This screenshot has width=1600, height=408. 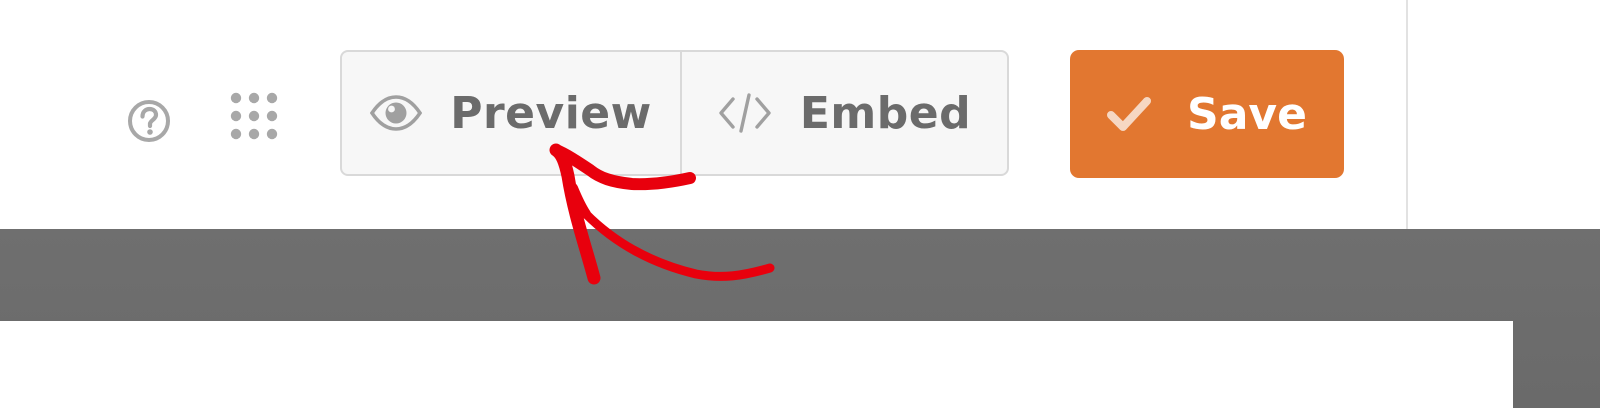 I want to click on preview-embed-group: Preview Embed, so click(x=674, y=113).